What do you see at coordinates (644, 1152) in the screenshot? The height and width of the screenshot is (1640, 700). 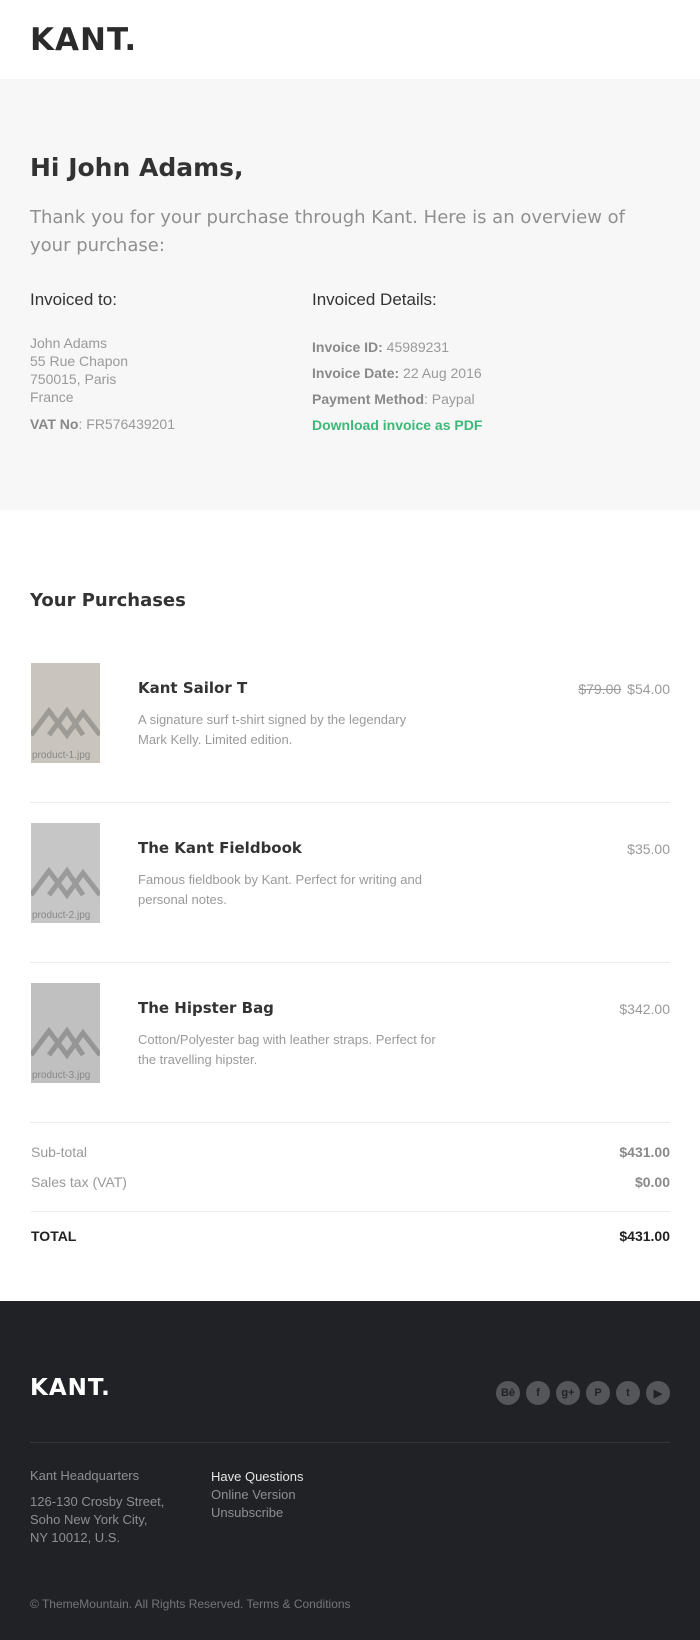 I see `subtotal-value: $431.00` at bounding box center [644, 1152].